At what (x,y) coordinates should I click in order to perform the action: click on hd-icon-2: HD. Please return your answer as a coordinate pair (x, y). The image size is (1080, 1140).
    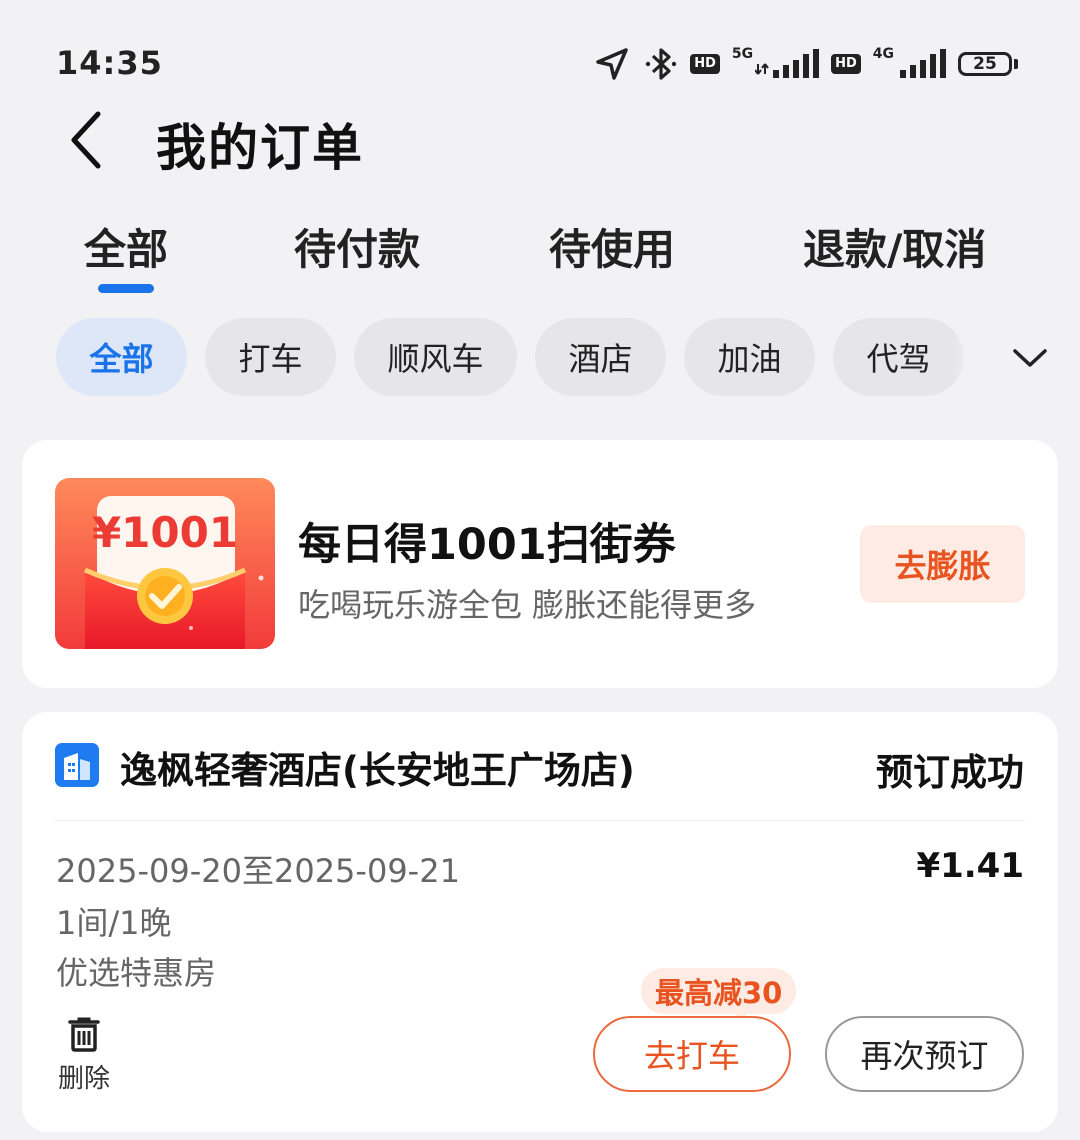
    Looking at the image, I should click on (846, 64).